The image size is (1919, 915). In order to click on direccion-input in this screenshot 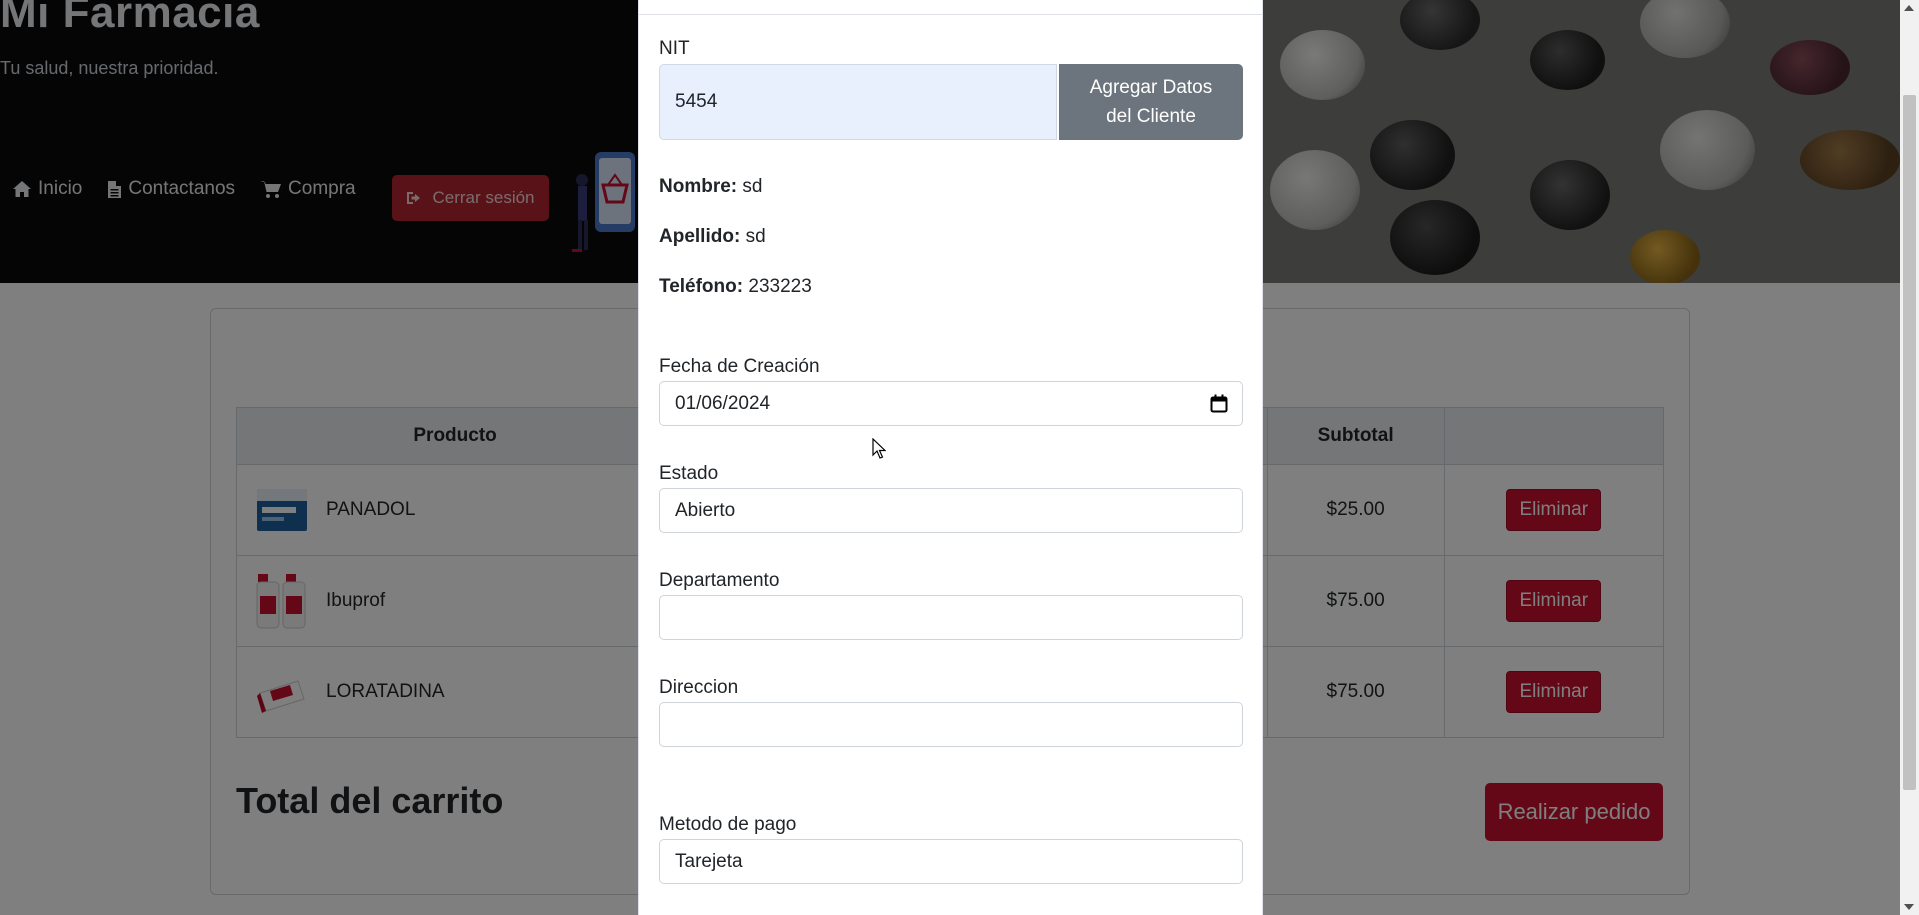, I will do `click(951, 724)`.